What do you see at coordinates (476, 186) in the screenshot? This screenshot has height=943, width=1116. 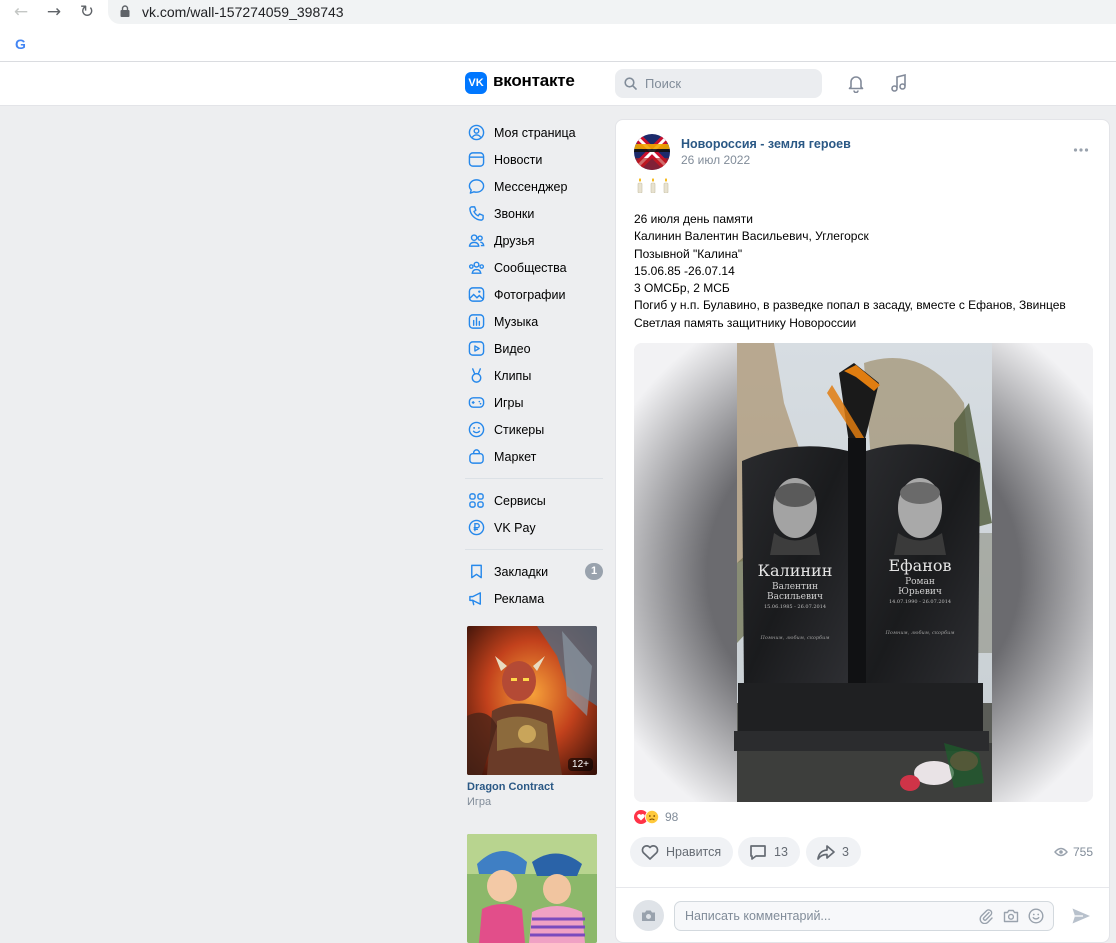 I see `message-icon` at bounding box center [476, 186].